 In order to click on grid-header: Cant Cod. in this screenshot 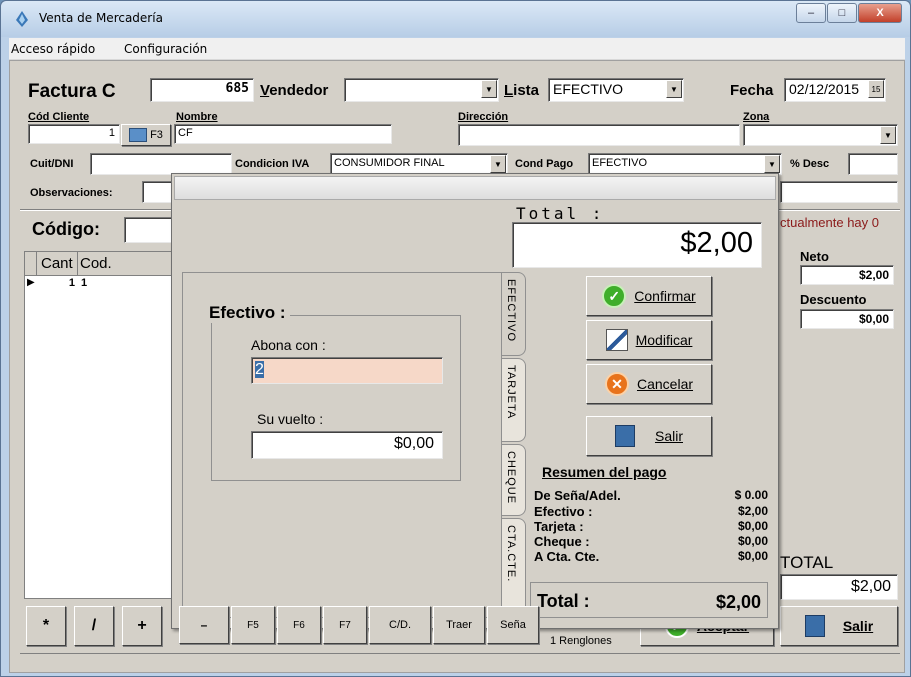, I will do `click(104, 264)`.